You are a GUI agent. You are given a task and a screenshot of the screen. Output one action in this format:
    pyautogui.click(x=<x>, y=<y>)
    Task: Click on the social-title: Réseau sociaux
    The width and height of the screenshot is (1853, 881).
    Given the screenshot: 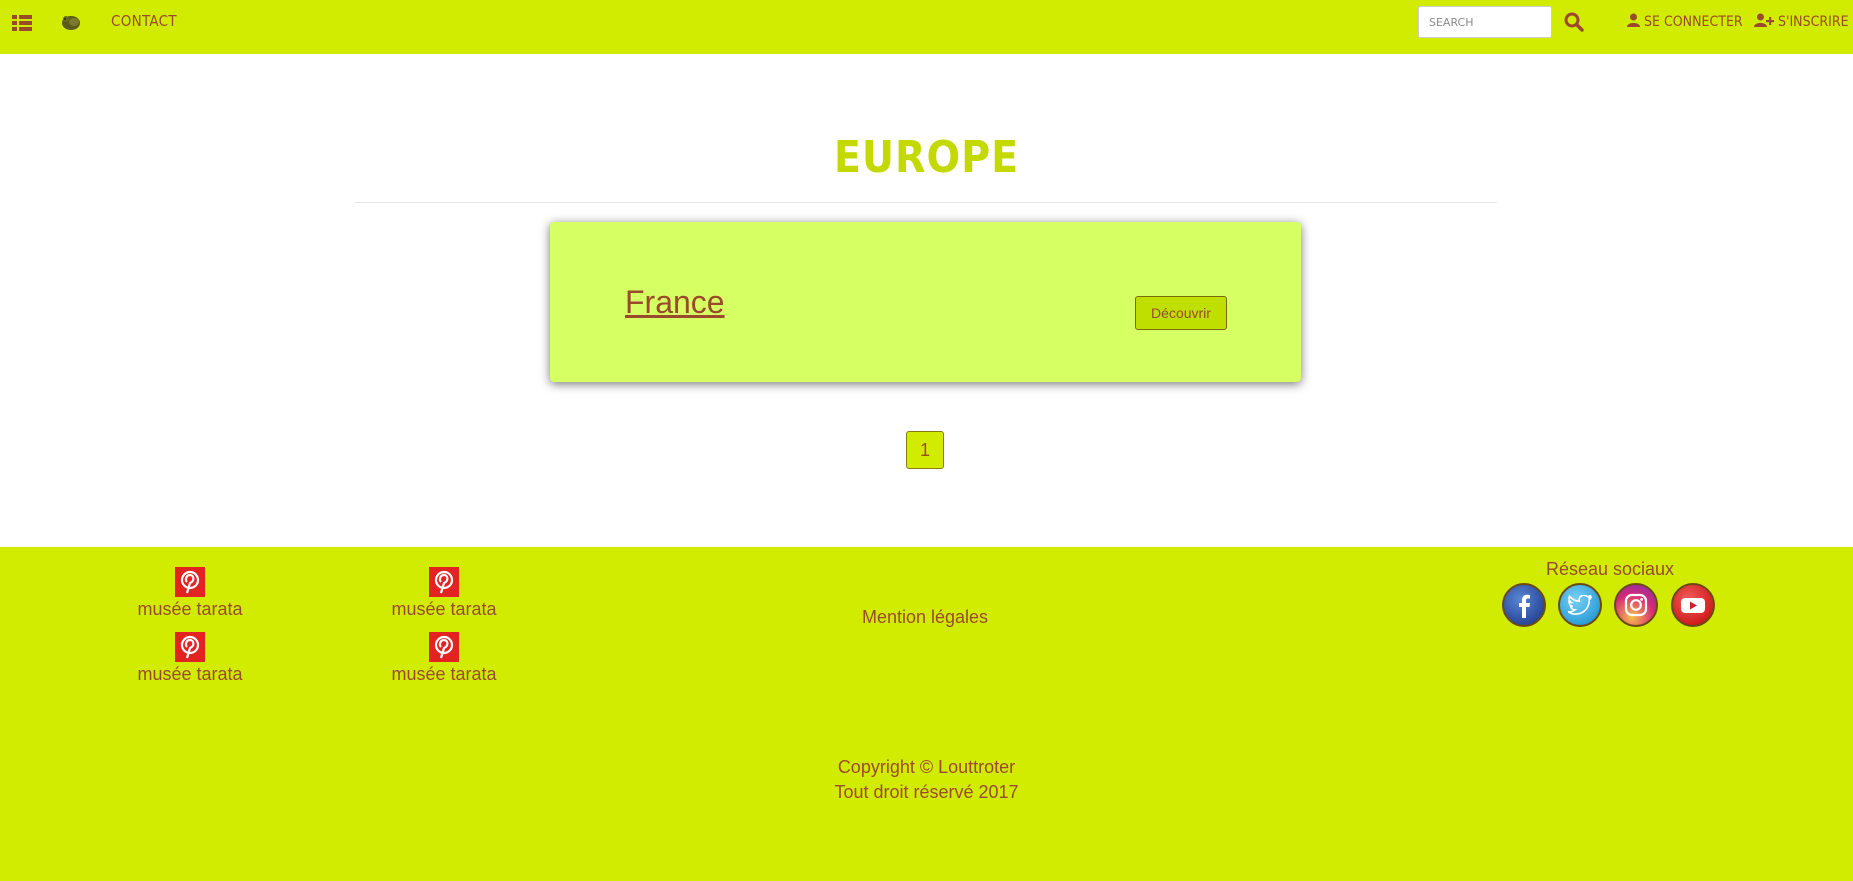 What is the action you would take?
    pyautogui.click(x=1610, y=569)
    